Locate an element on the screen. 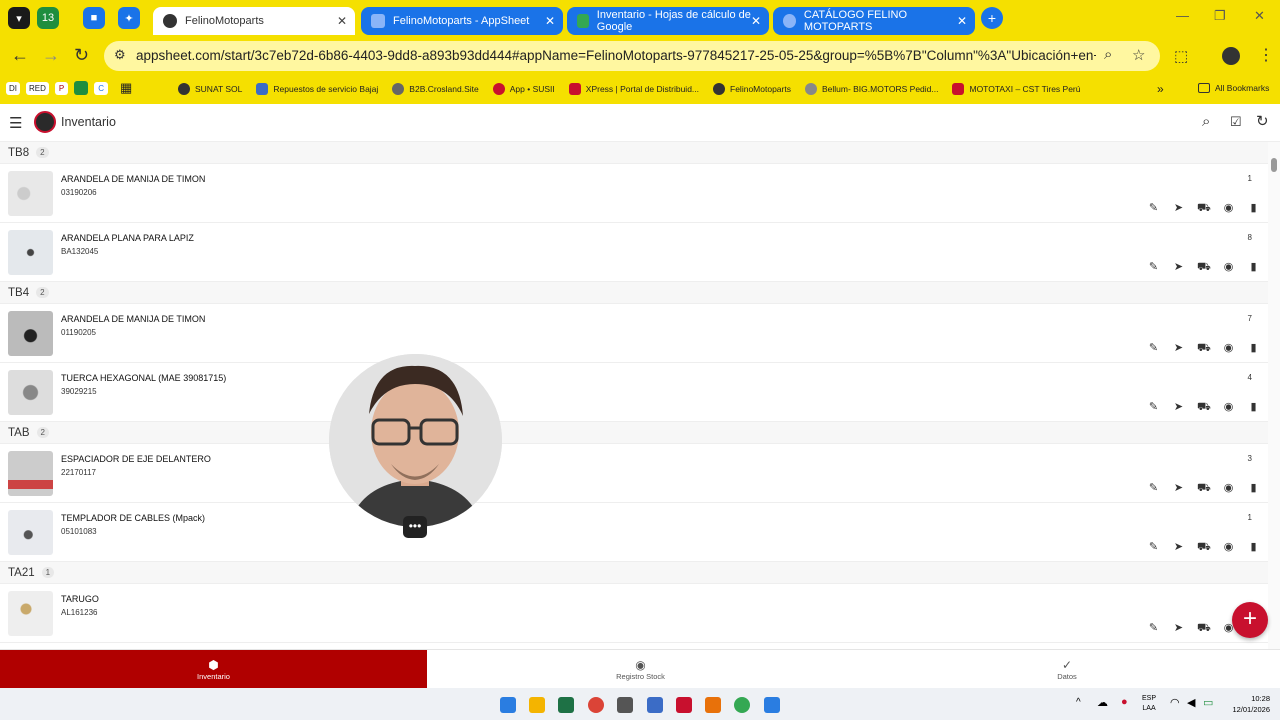  select-checkbox-icon: ☑ is located at coordinates (1236, 122).